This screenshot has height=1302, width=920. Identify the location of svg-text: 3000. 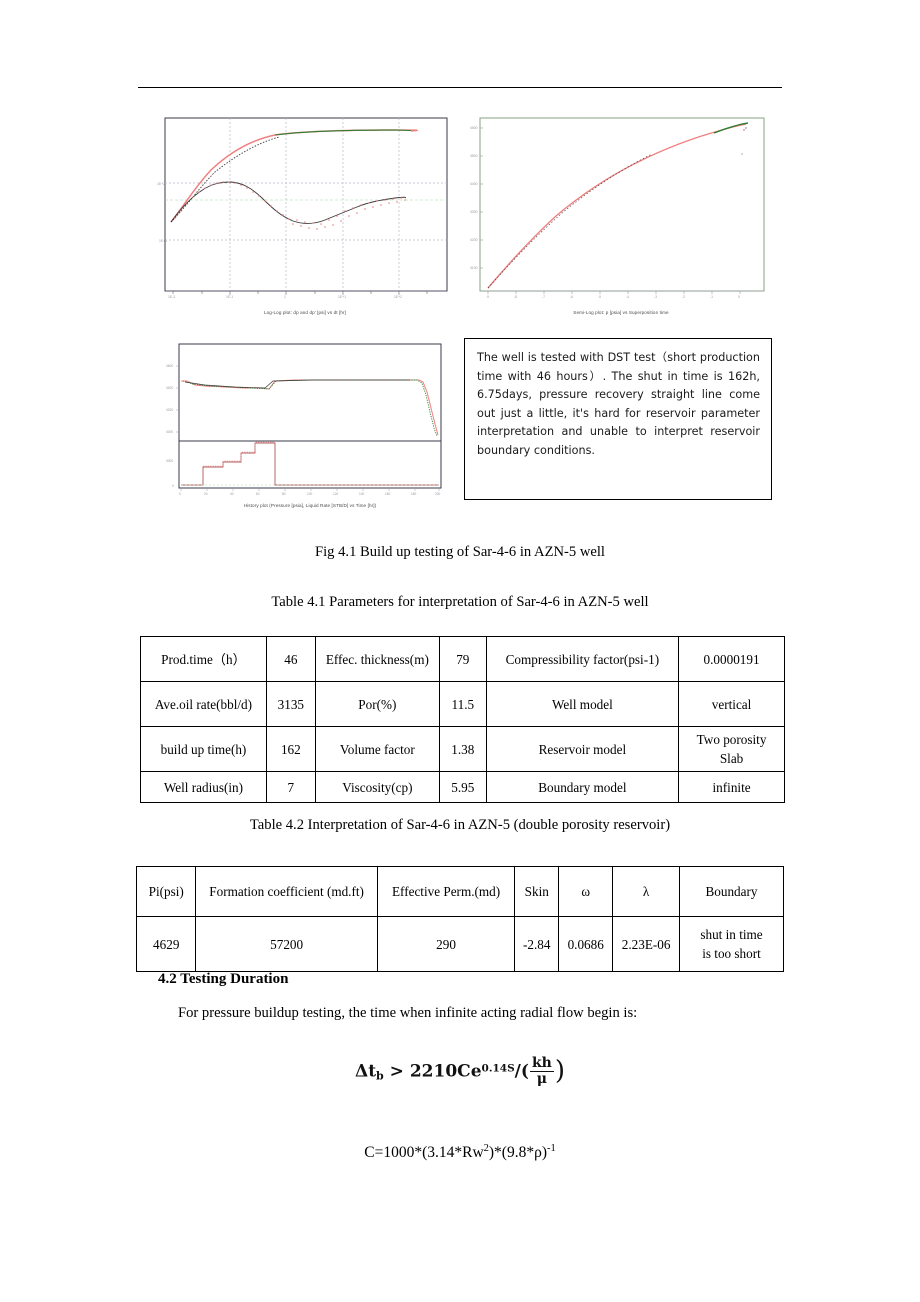
(169, 461).